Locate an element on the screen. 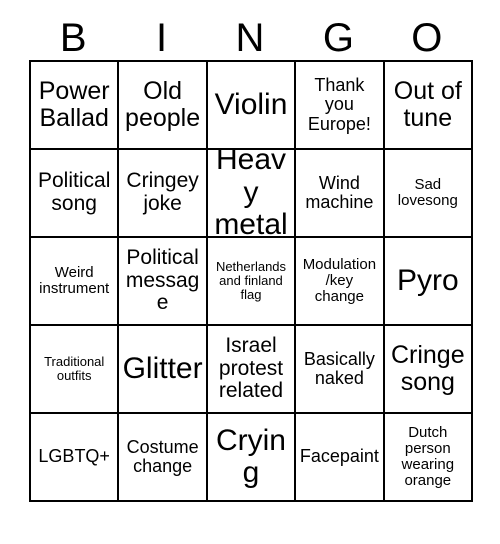 This screenshot has height=544, width=500. bingo-cell-label: Political song is located at coordinates (74, 192).